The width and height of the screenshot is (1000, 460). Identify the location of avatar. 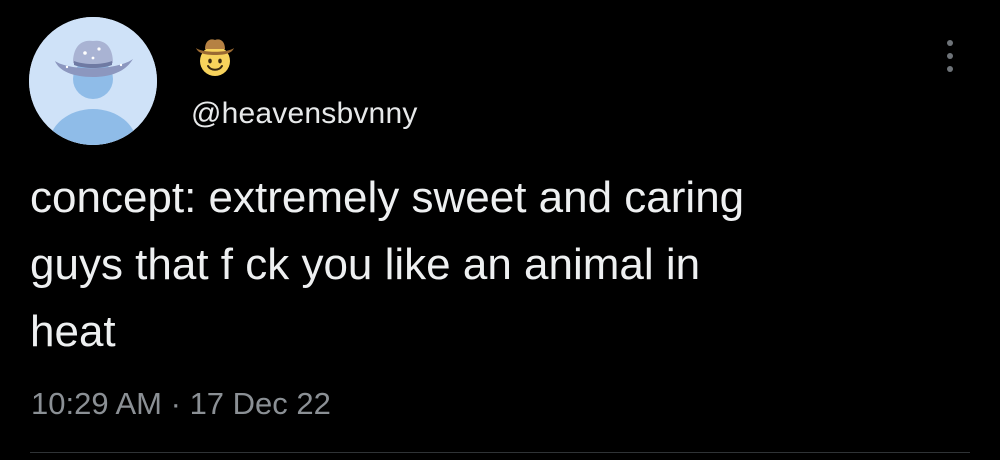
(93, 81).